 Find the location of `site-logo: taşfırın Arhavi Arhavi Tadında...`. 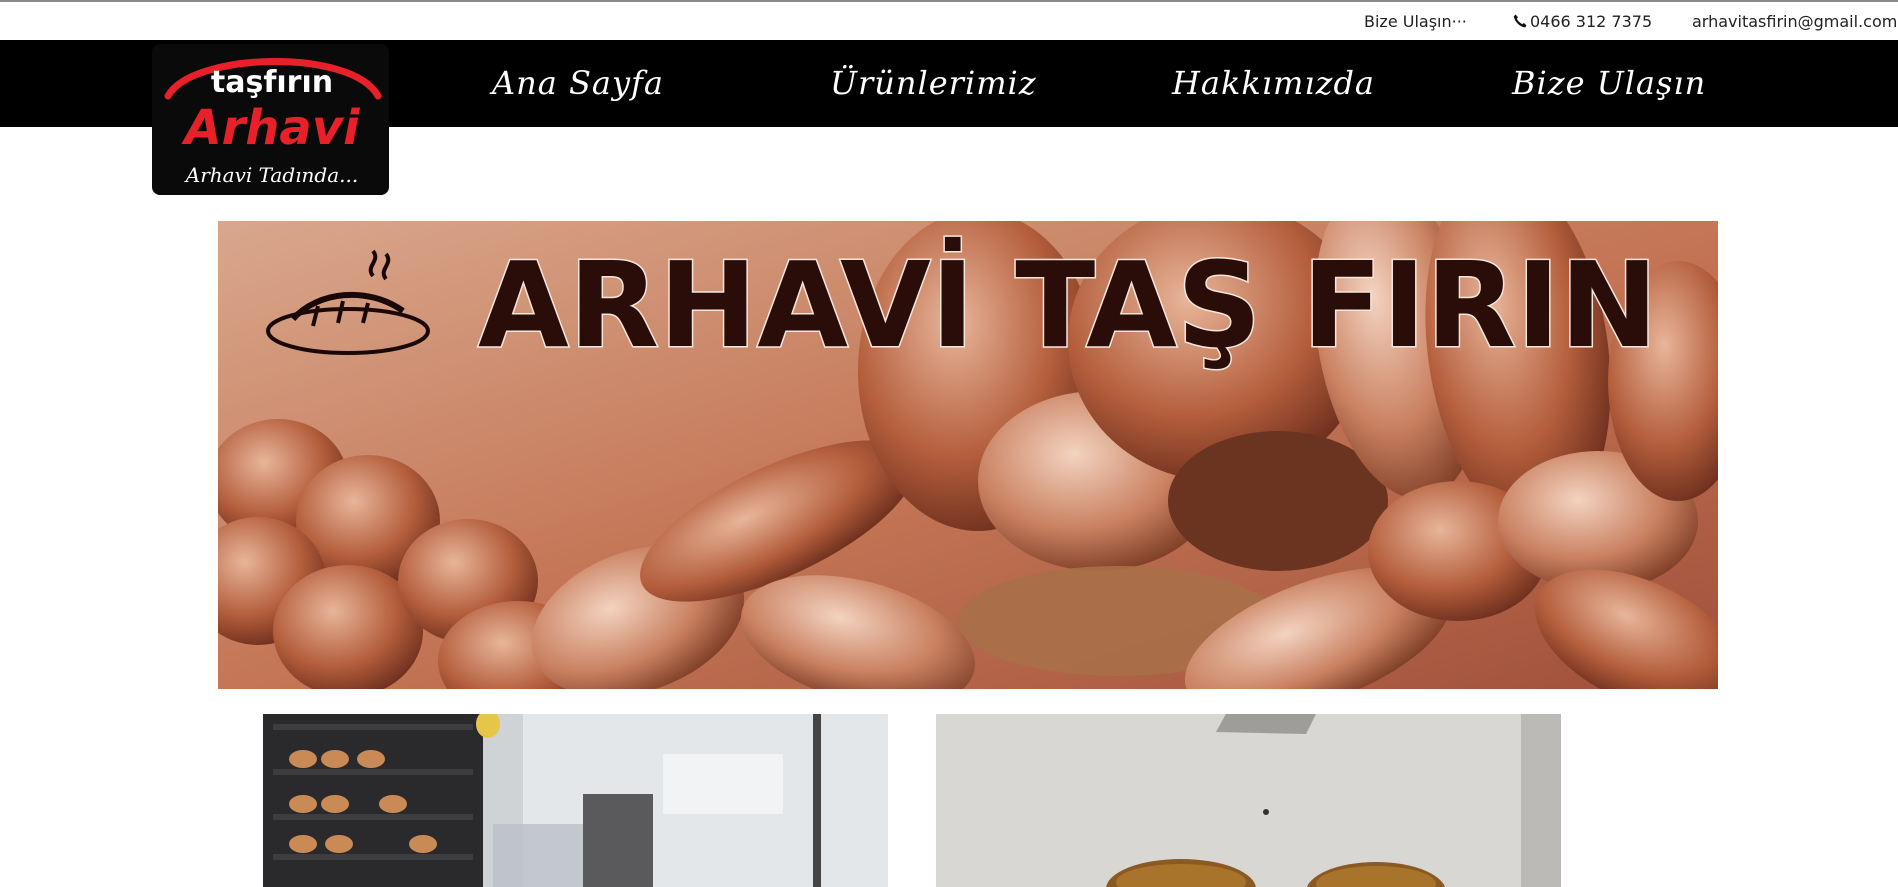

site-logo: taşfırın Arhavi Arhavi Tadında... is located at coordinates (270, 119).